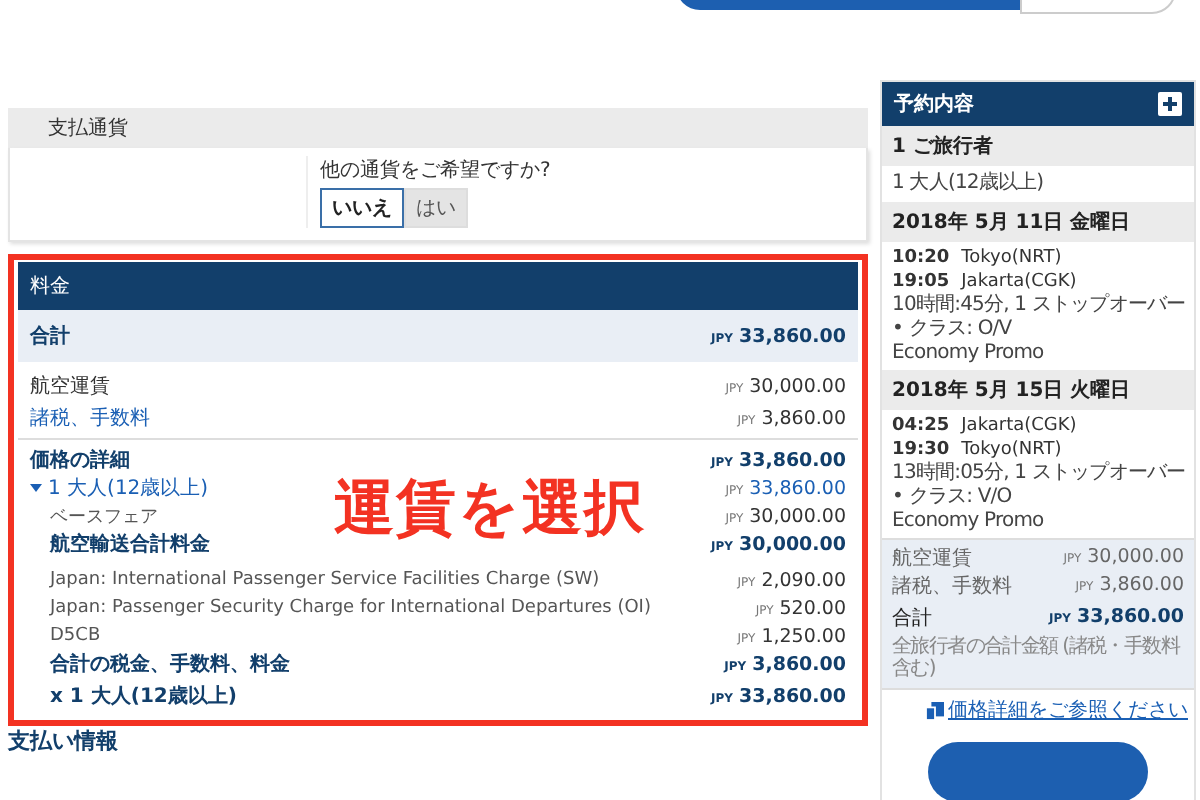  Describe the element at coordinates (80, 460) in the screenshot. I see `details-title: 価格の詳細` at that location.